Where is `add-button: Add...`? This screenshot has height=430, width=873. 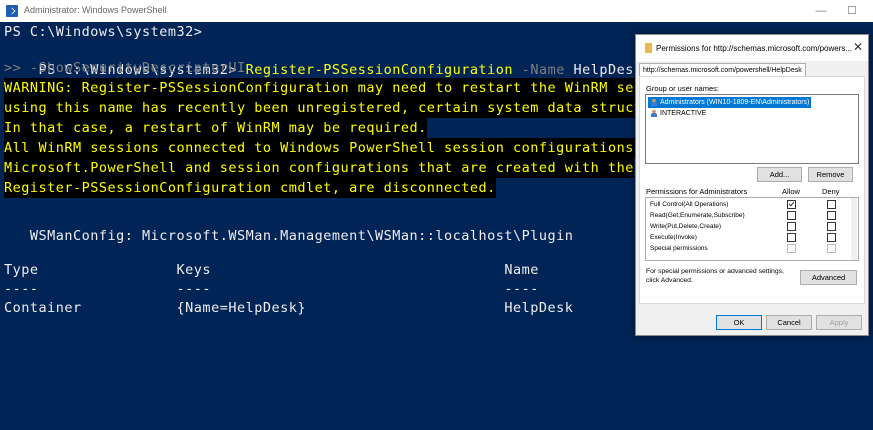
add-button: Add... is located at coordinates (779, 174).